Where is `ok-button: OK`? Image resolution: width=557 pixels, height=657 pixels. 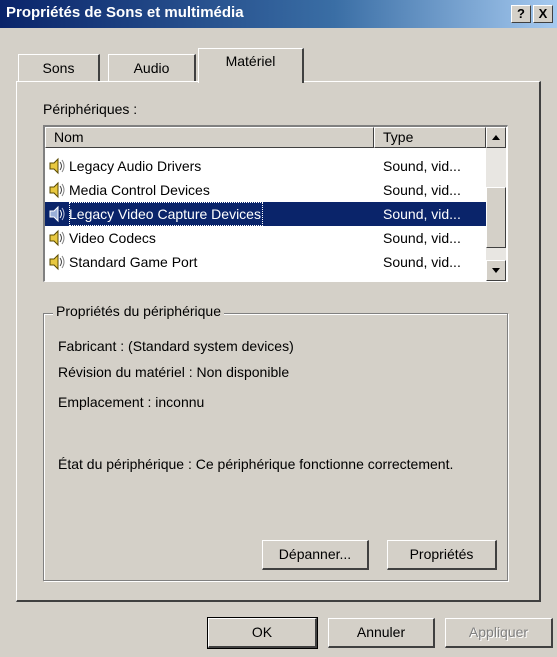 ok-button: OK is located at coordinates (262, 633).